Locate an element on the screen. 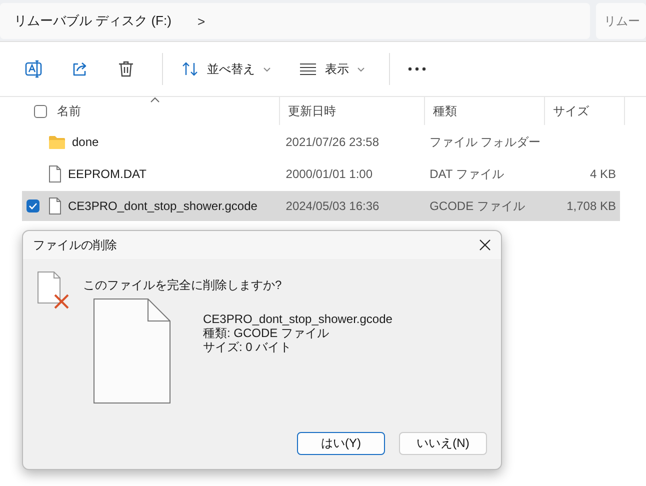 The image size is (646, 486). file-type: DAT ファイル is located at coordinates (467, 174).